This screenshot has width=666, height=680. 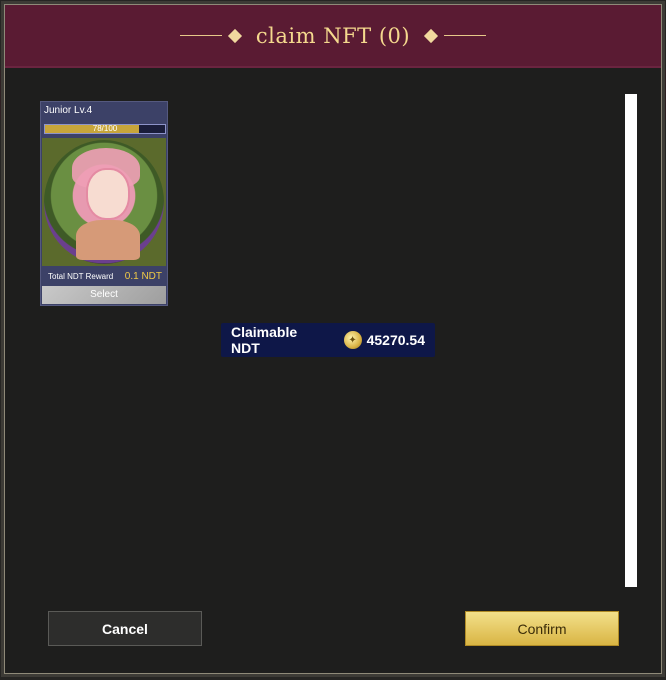 I want to click on ornament-line-right, so click(x=465, y=35).